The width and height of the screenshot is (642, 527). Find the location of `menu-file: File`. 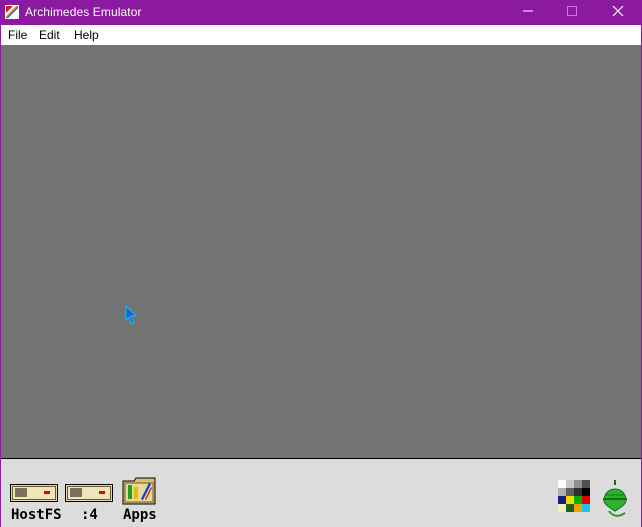

menu-file: File is located at coordinates (17, 35).